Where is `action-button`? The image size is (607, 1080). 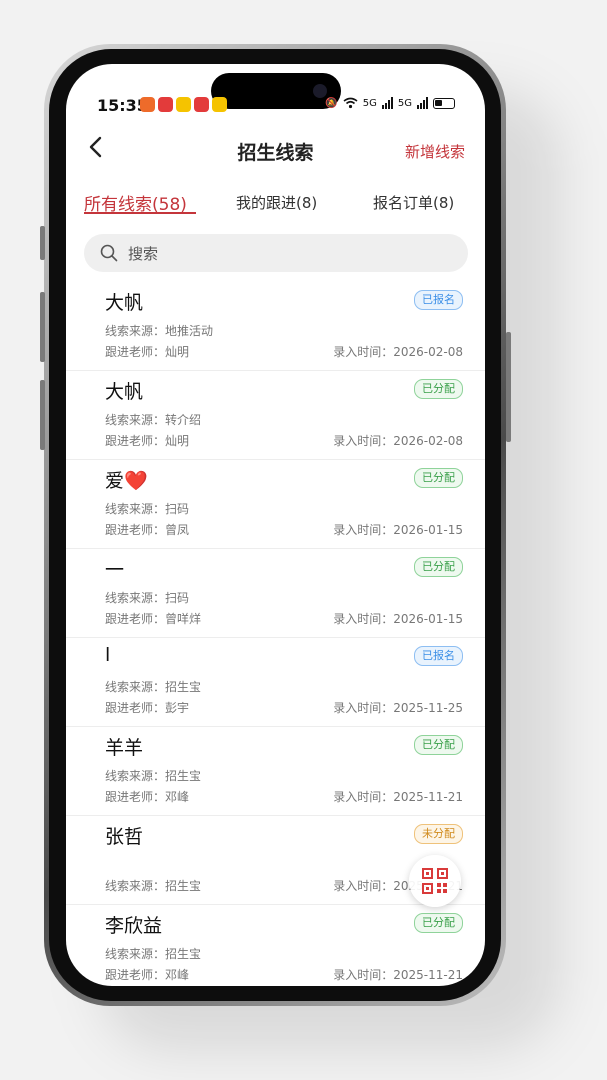
action-button is located at coordinates (42, 243).